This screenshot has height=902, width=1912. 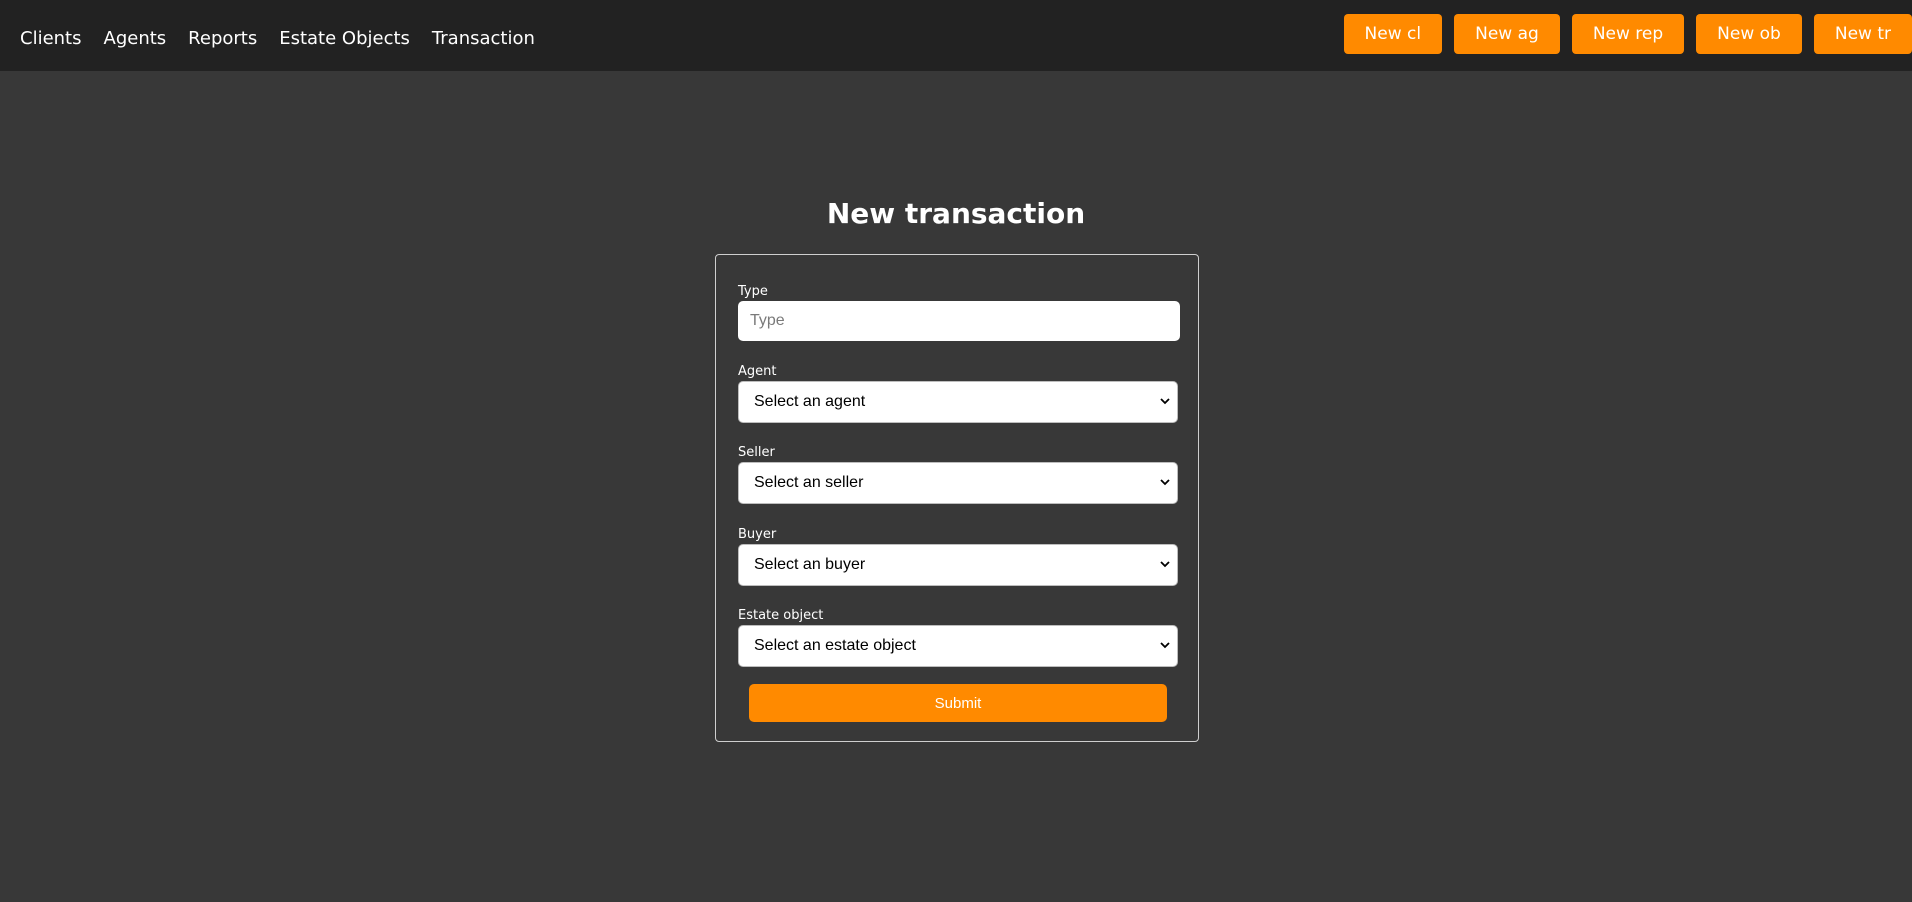 I want to click on seller-select: Select an seller, so click(x=958, y=483).